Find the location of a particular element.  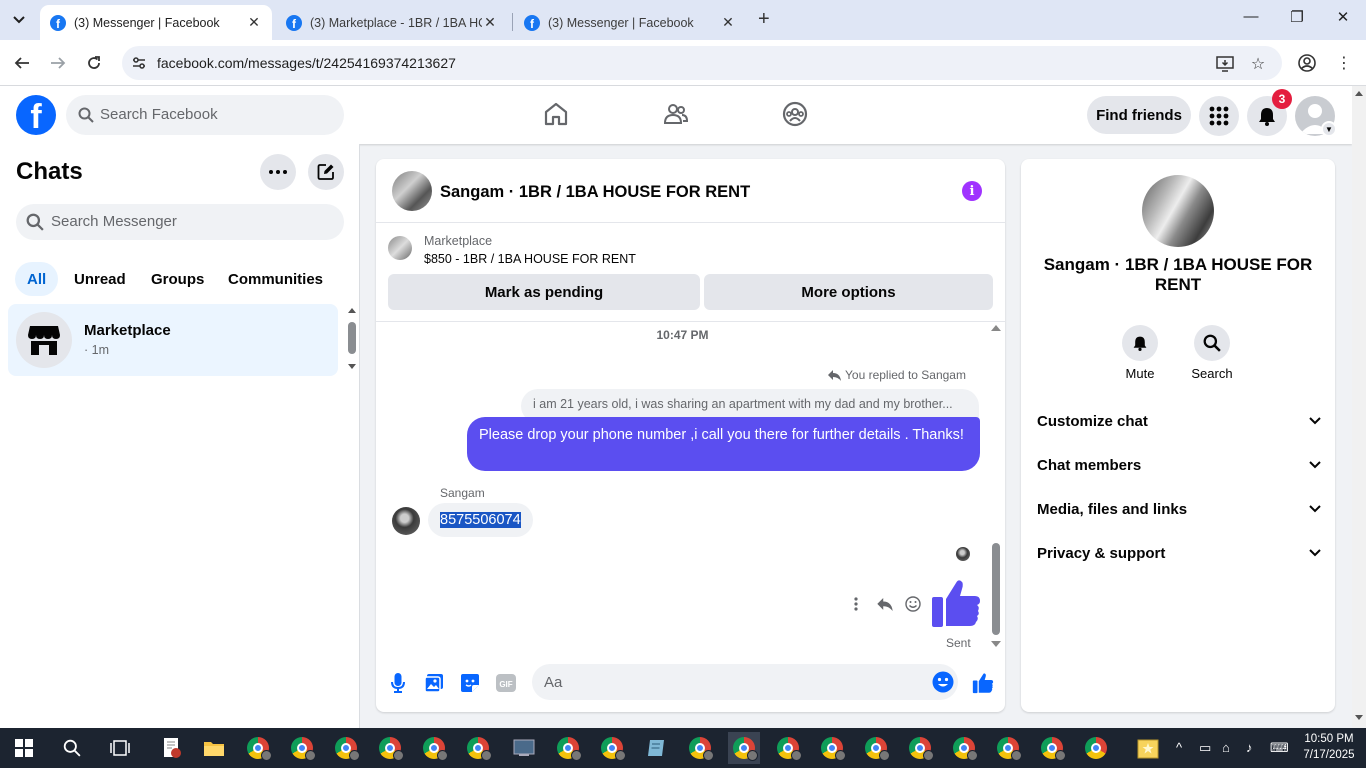

mark-as-pending-button: Mark as pending is located at coordinates (544, 292).